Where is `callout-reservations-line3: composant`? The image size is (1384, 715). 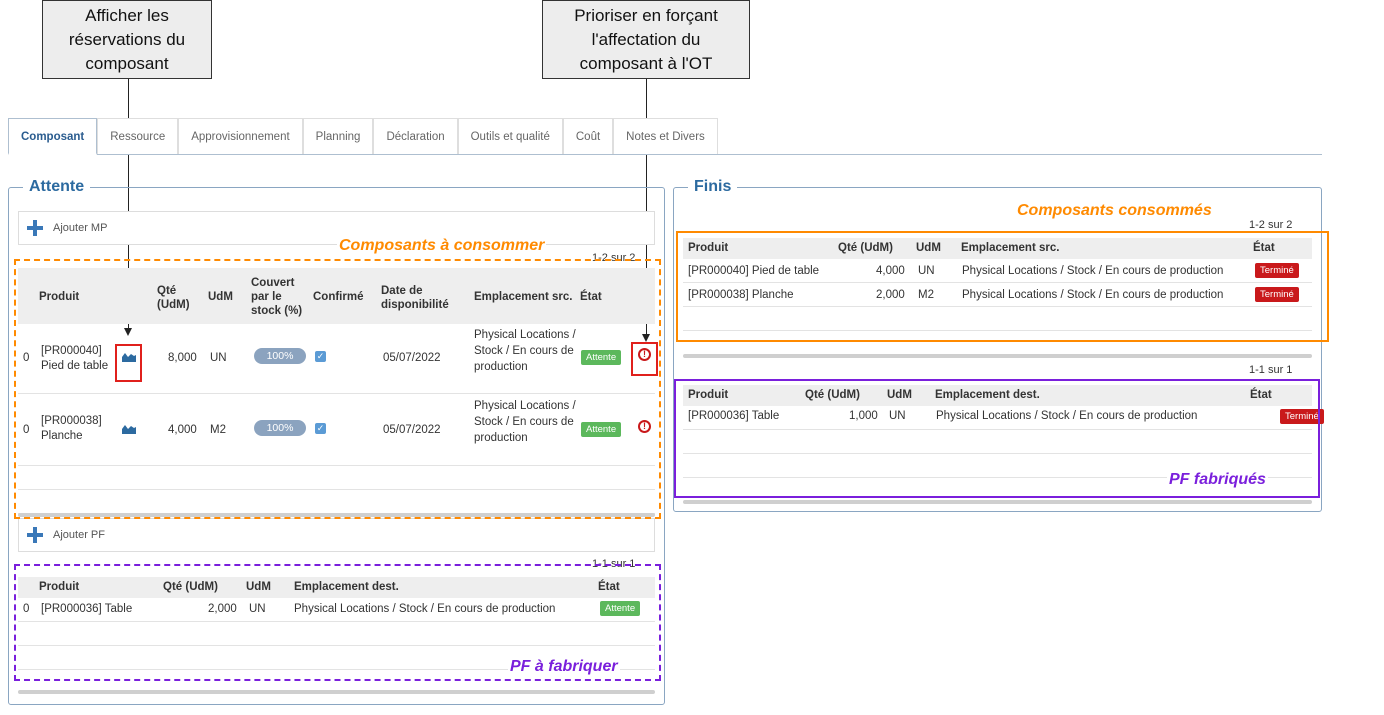 callout-reservations-line3: composant is located at coordinates (127, 63).